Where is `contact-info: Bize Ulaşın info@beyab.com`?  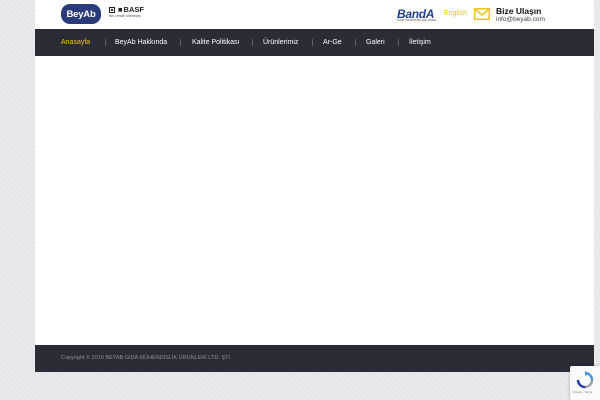
contact-info: Bize Ulaşın info@beyab.com is located at coordinates (520, 15).